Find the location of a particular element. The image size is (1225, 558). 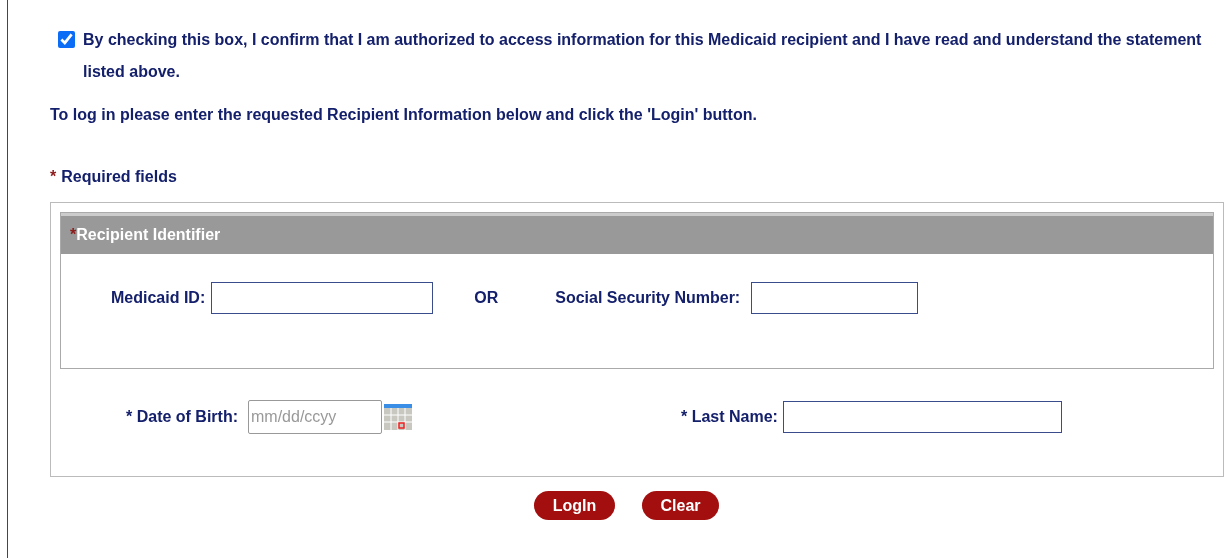

instruction-text: To log in please enter the requested Recipient Information below and click the 'Login' button. is located at coordinates (403, 114).